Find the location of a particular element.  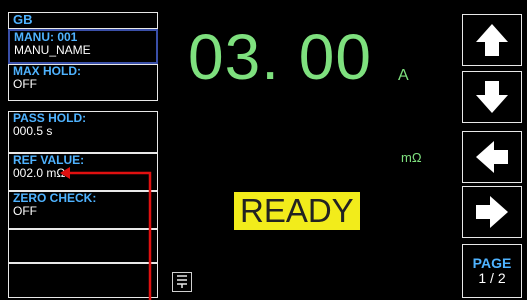

annotation-arrow is located at coordinates (106, 233).